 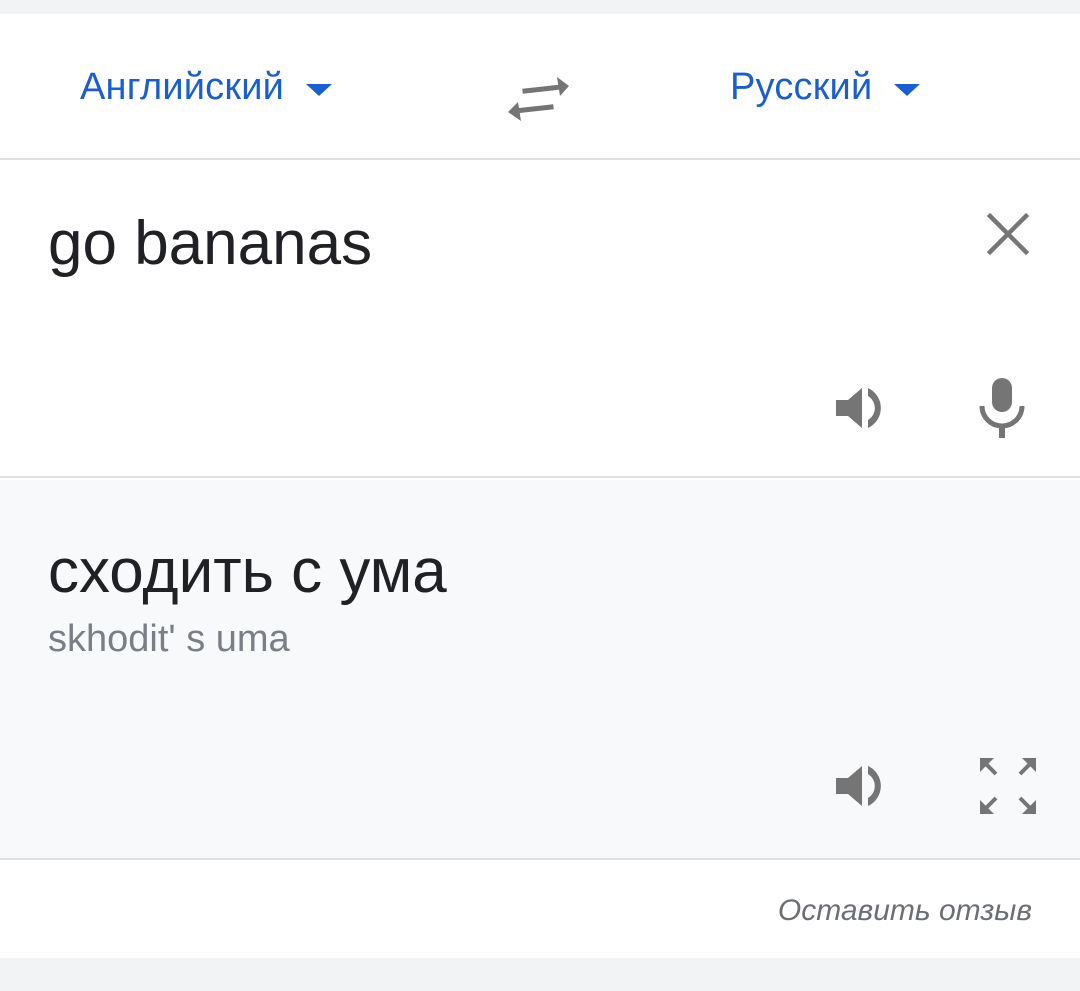 I want to click on source-text: go bananas, so click(x=210, y=243).